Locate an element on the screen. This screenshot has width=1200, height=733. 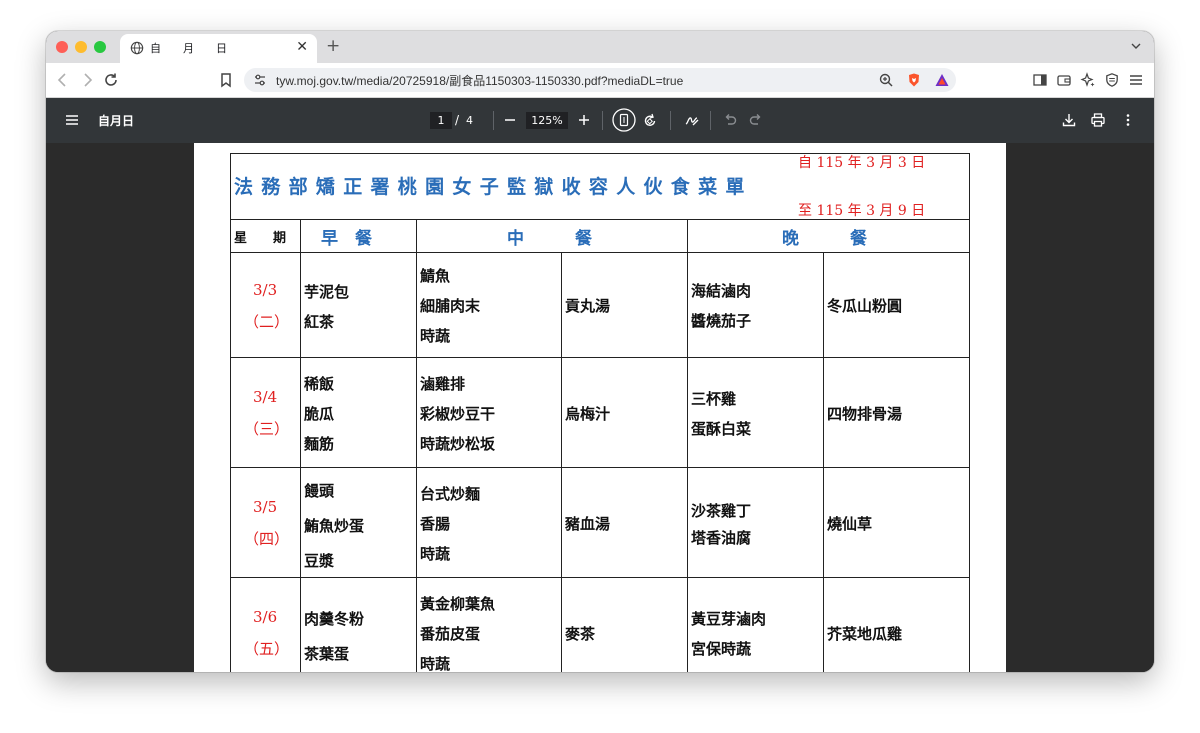
lunch-item: 細脯肉末 is located at coordinates (450, 306).